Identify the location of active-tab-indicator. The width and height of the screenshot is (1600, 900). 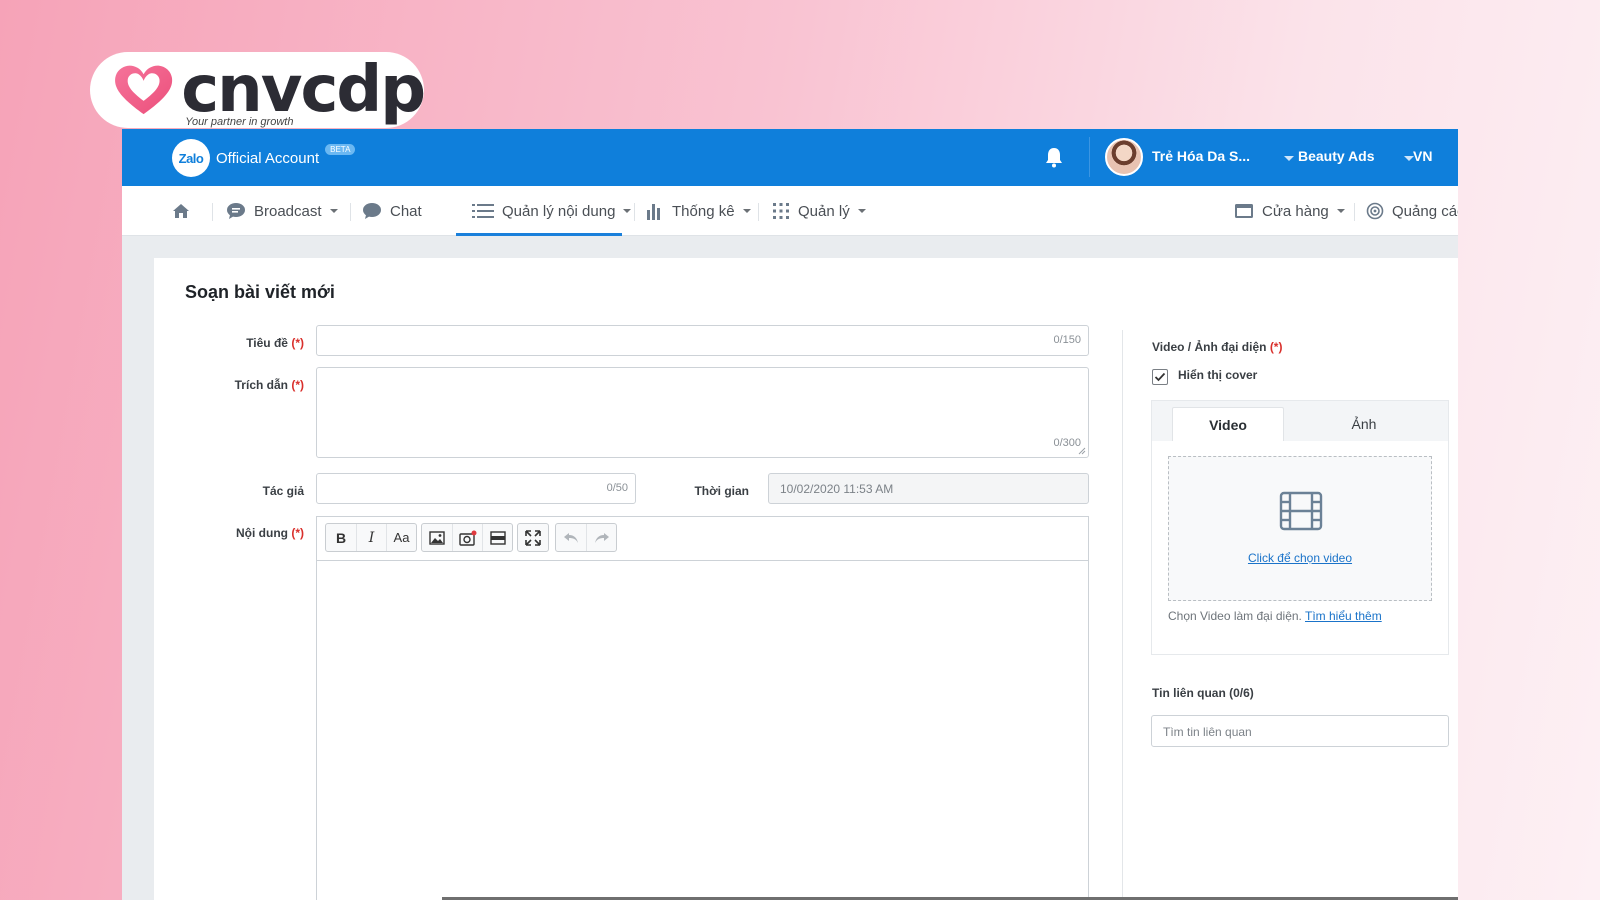
(539, 234).